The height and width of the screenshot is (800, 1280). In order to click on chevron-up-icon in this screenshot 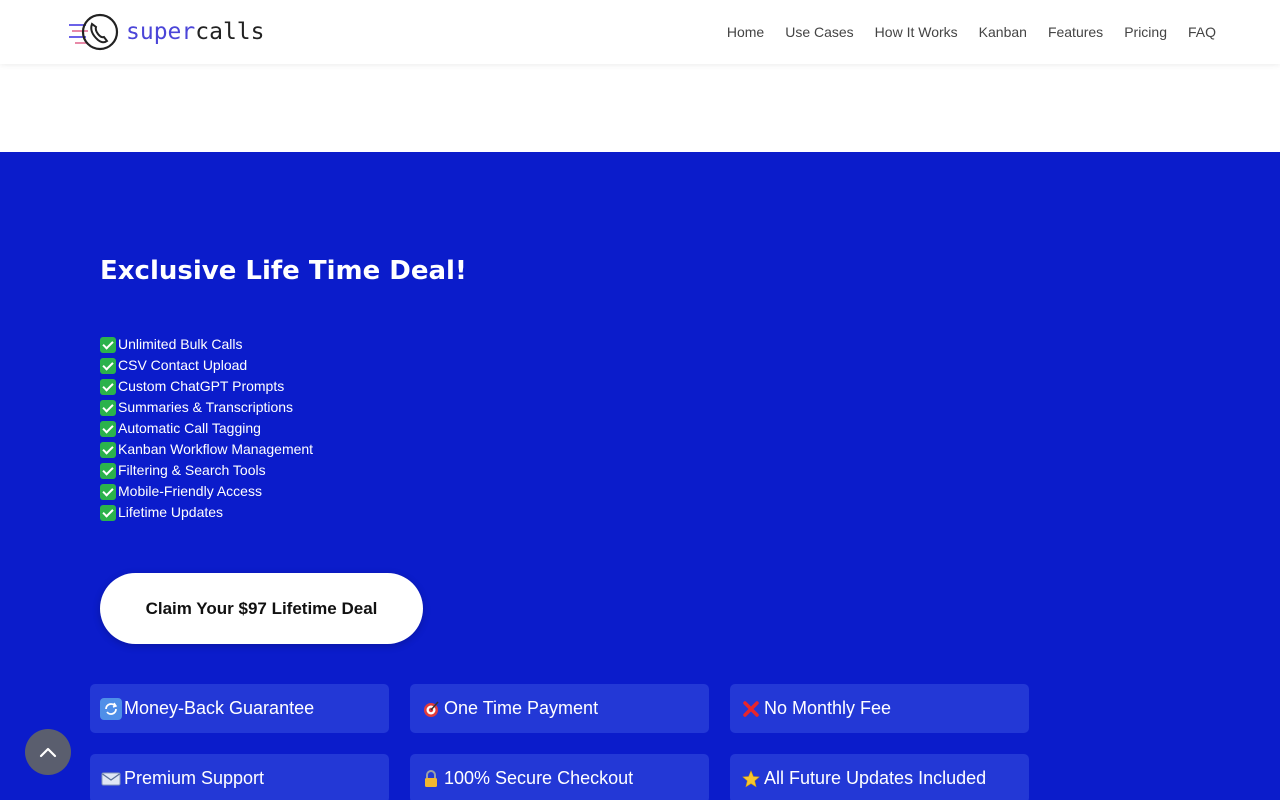, I will do `click(48, 752)`.